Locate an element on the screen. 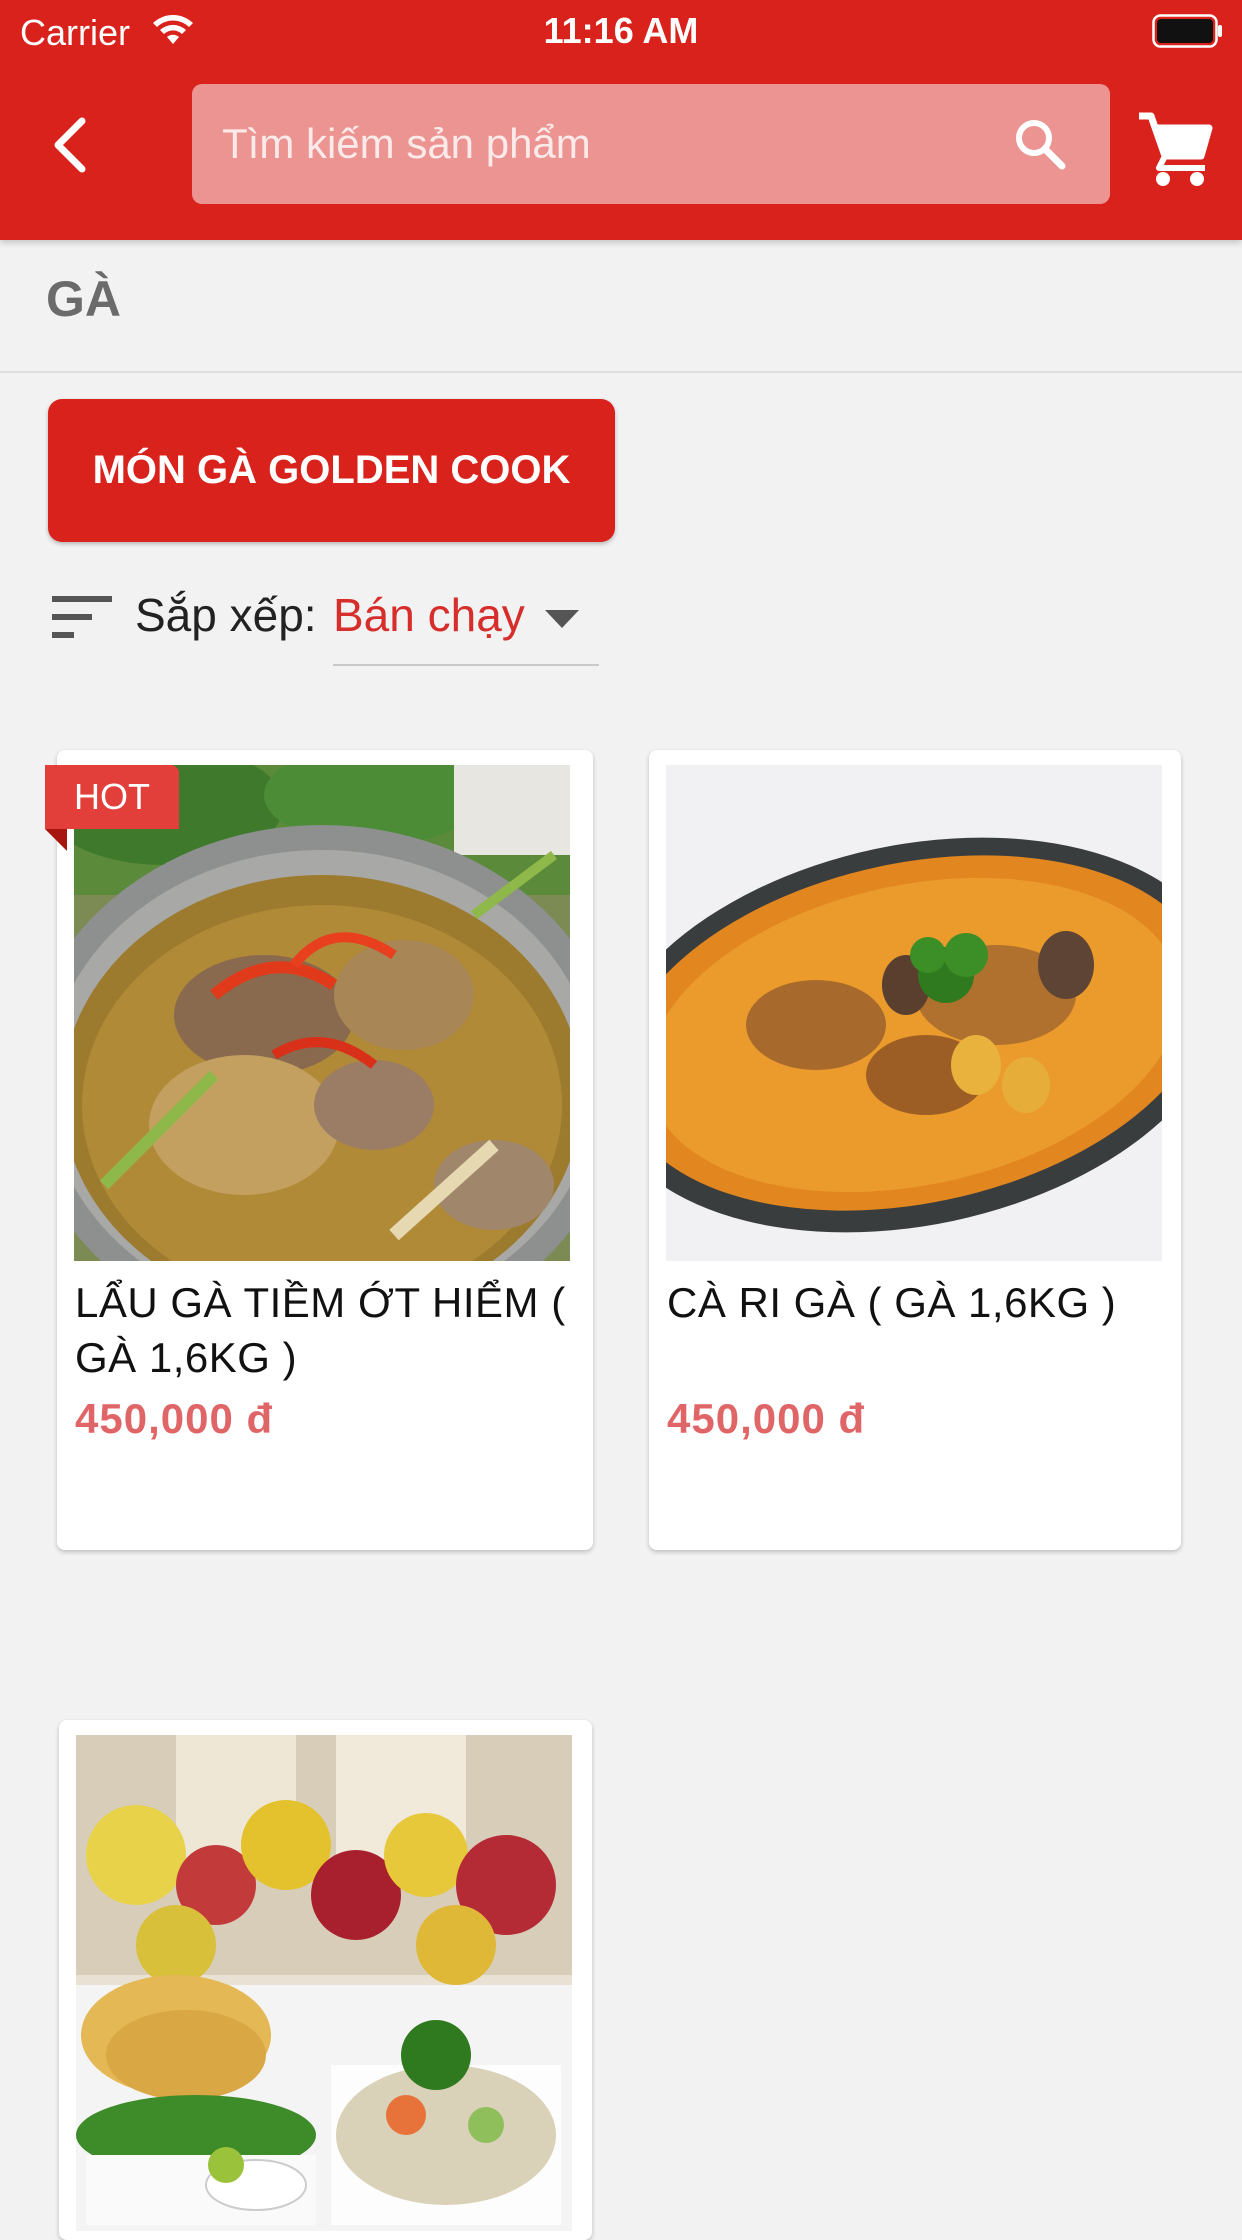 This screenshot has width=1242, height=2240. product-title: CÀ RI GÀ ( GÀ 1,6KG ) is located at coordinates (919, 1302).